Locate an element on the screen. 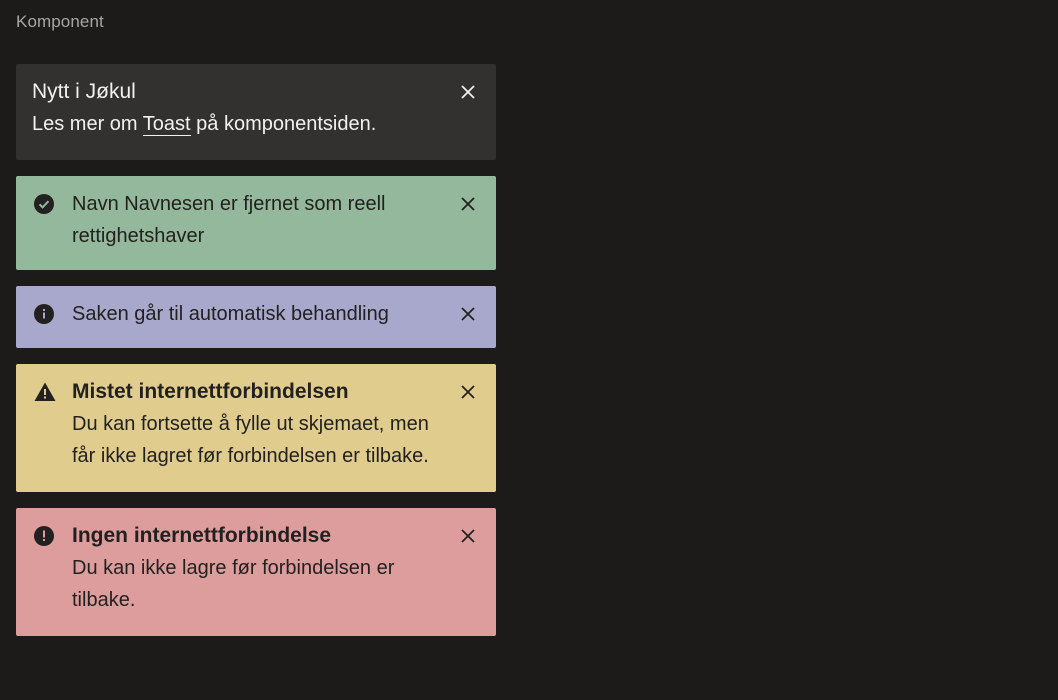 The height and width of the screenshot is (700, 1058). toast-title: Mistet internettforbindelsen is located at coordinates (210, 391).